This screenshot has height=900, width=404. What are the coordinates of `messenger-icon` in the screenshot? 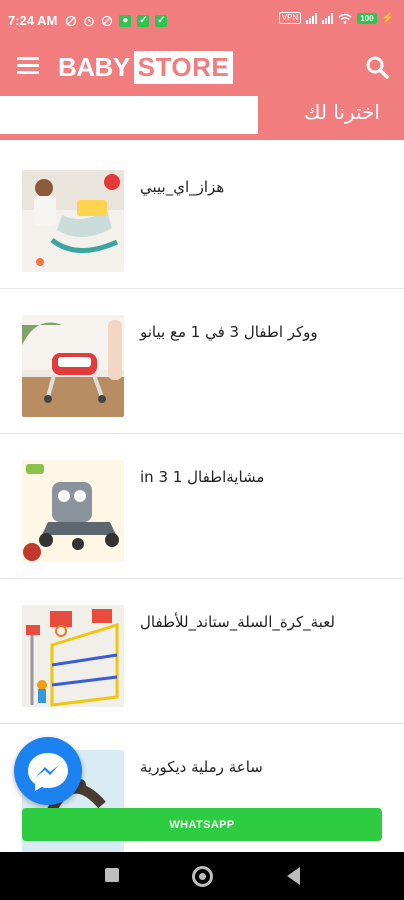 It's located at (48, 772).